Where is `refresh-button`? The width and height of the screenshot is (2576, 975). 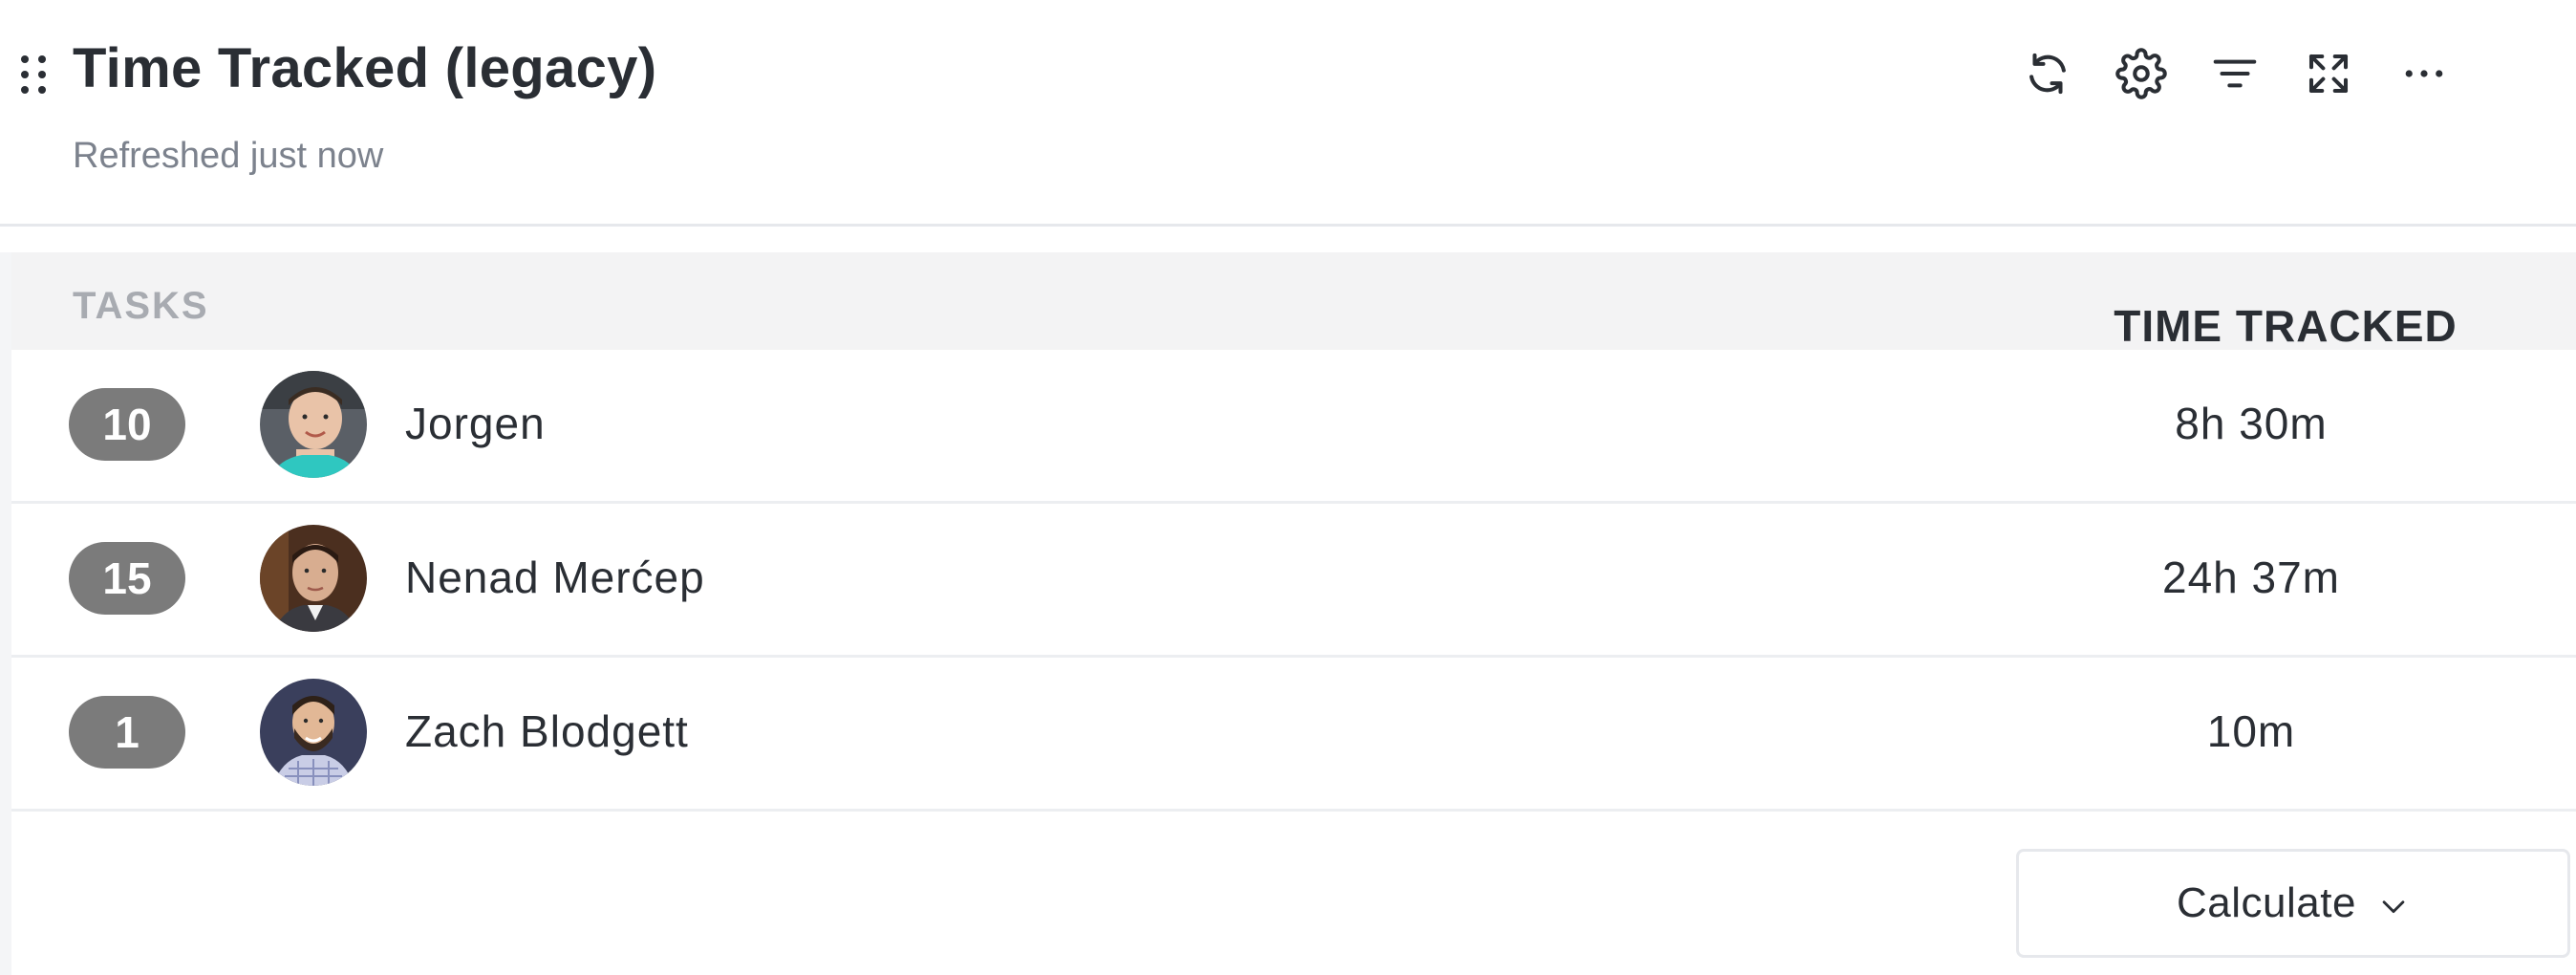 refresh-button is located at coordinates (2047, 74).